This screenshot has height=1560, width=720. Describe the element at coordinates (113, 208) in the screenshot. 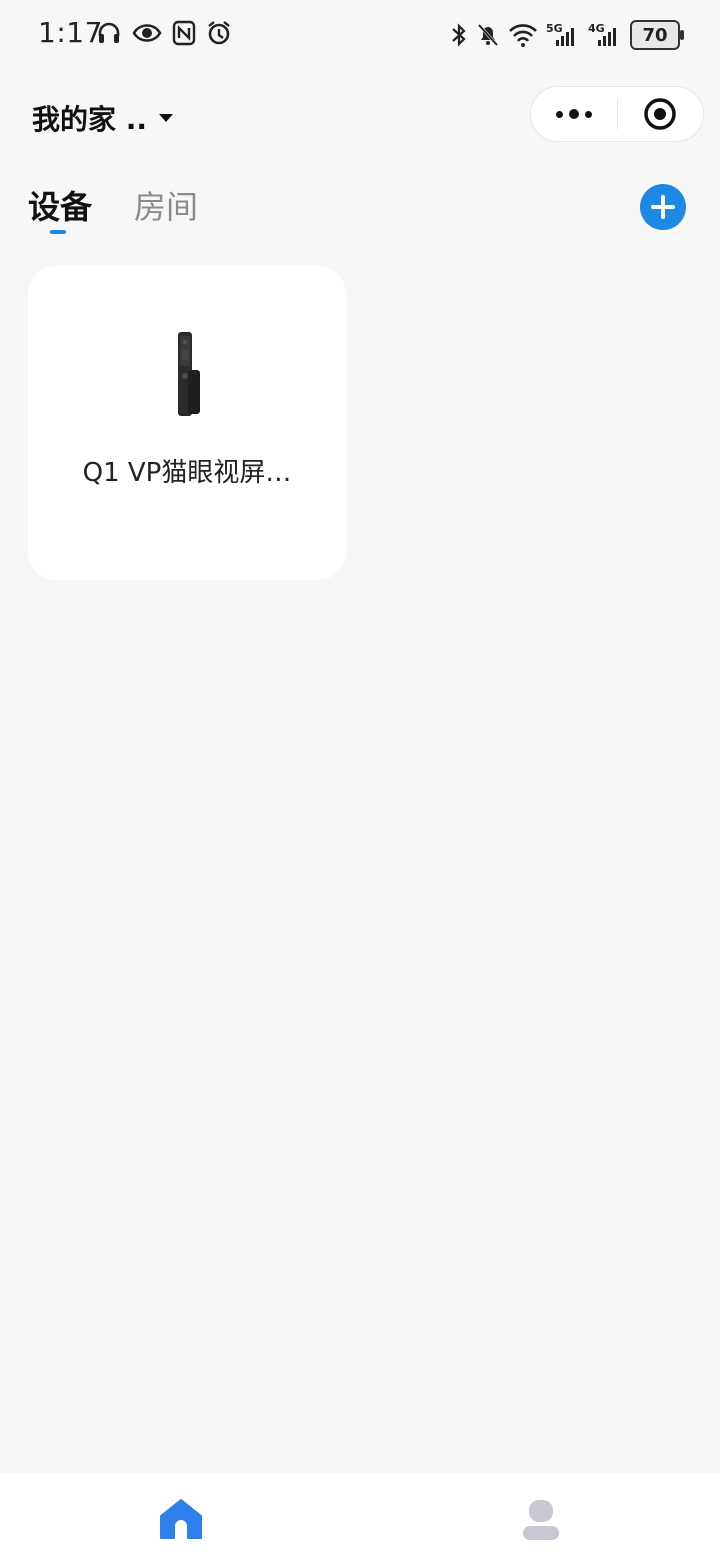

I see `tab-bar: 设备 房间` at that location.